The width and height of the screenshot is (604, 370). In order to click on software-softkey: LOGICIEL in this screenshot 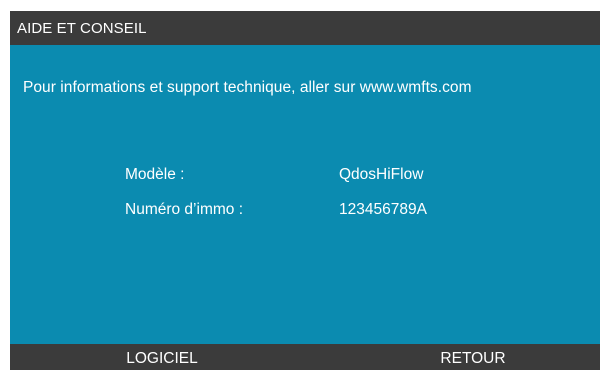, I will do `click(162, 357)`.